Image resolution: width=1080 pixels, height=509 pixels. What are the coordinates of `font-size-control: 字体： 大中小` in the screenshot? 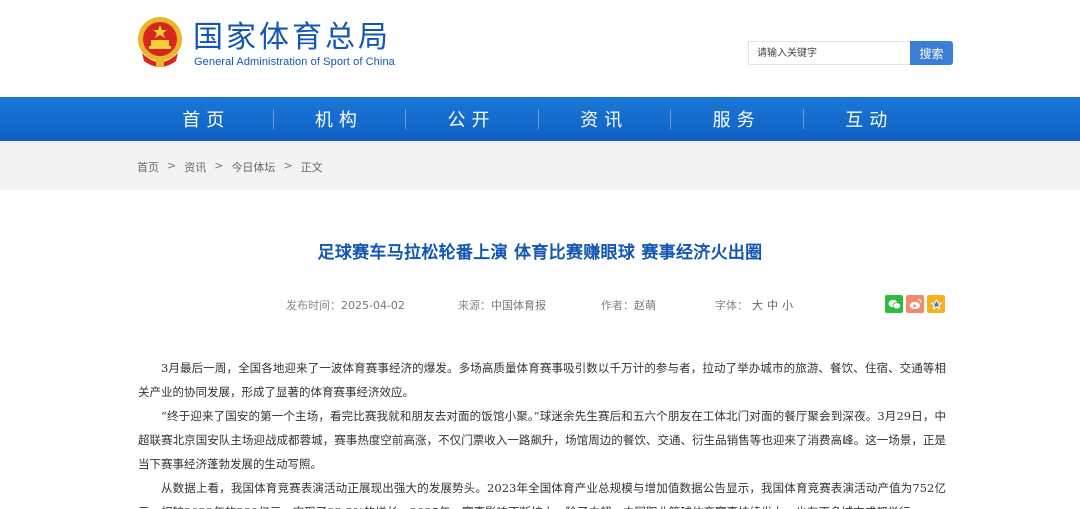 It's located at (754, 305).